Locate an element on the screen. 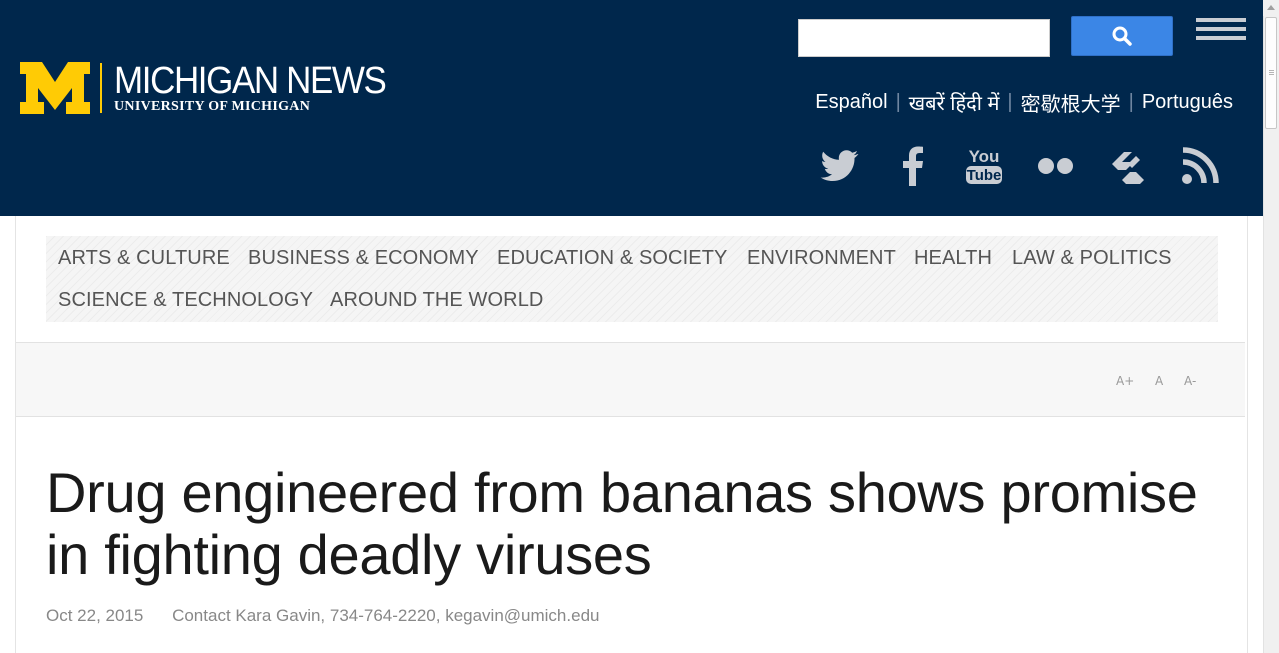  search-input is located at coordinates (924, 38).